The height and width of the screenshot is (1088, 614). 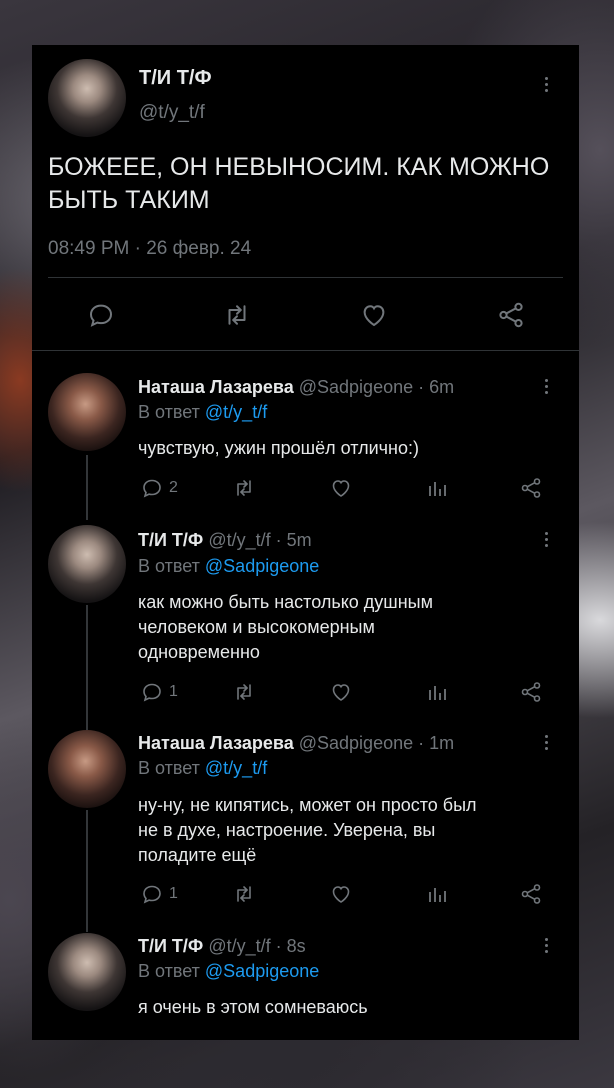 I want to click on reply-text-line: не в духе, настроение. Уверена, вы, so click(x=287, y=830).